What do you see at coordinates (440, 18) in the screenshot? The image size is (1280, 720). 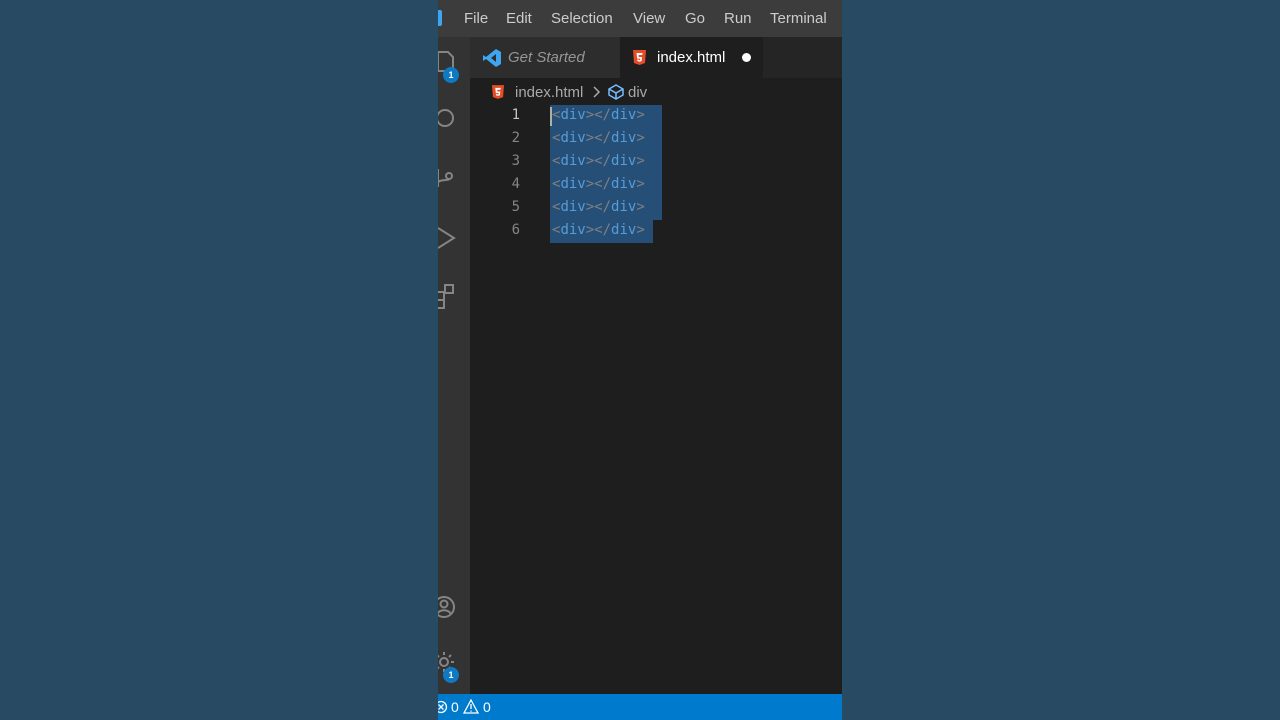 I see `vscode-logo-icon` at bounding box center [440, 18].